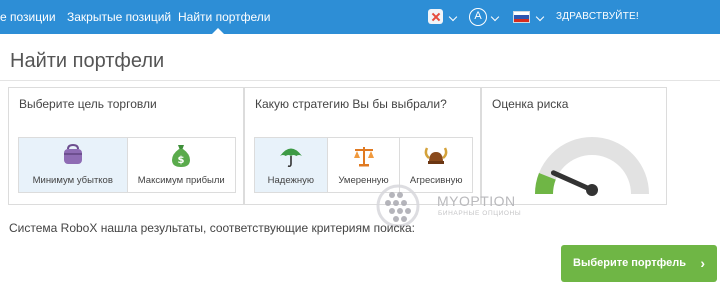 This screenshot has width=720, height=285. I want to click on money-bag-icon: $, so click(181, 156).